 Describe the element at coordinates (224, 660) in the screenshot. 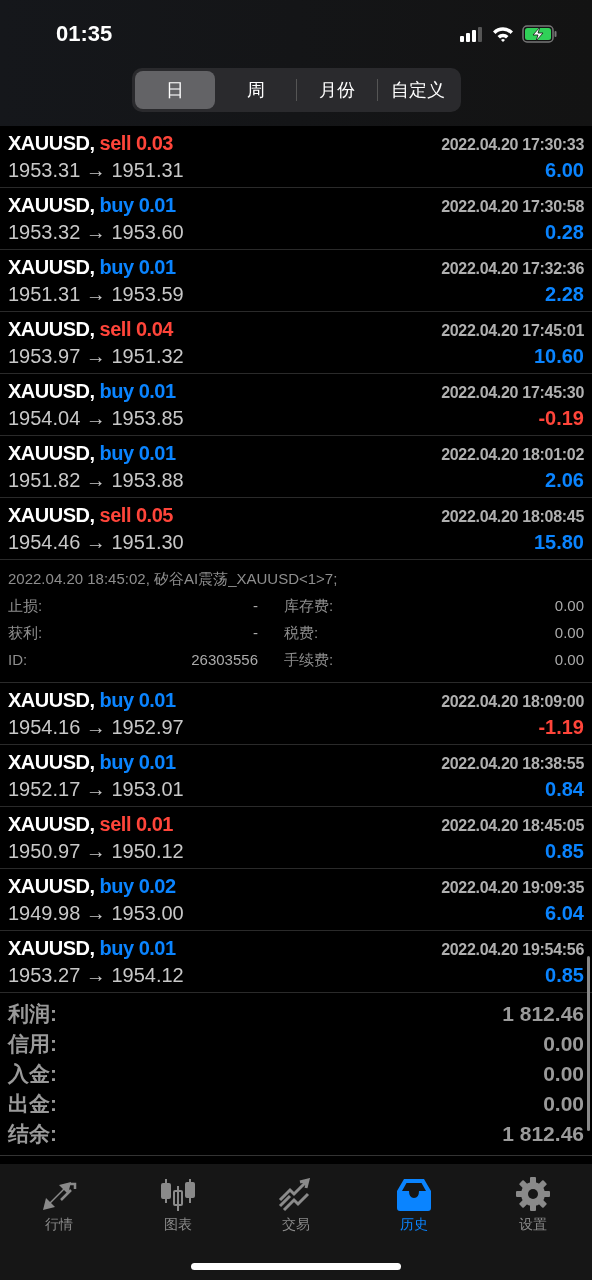

I see `field-value: 26303556` at that location.